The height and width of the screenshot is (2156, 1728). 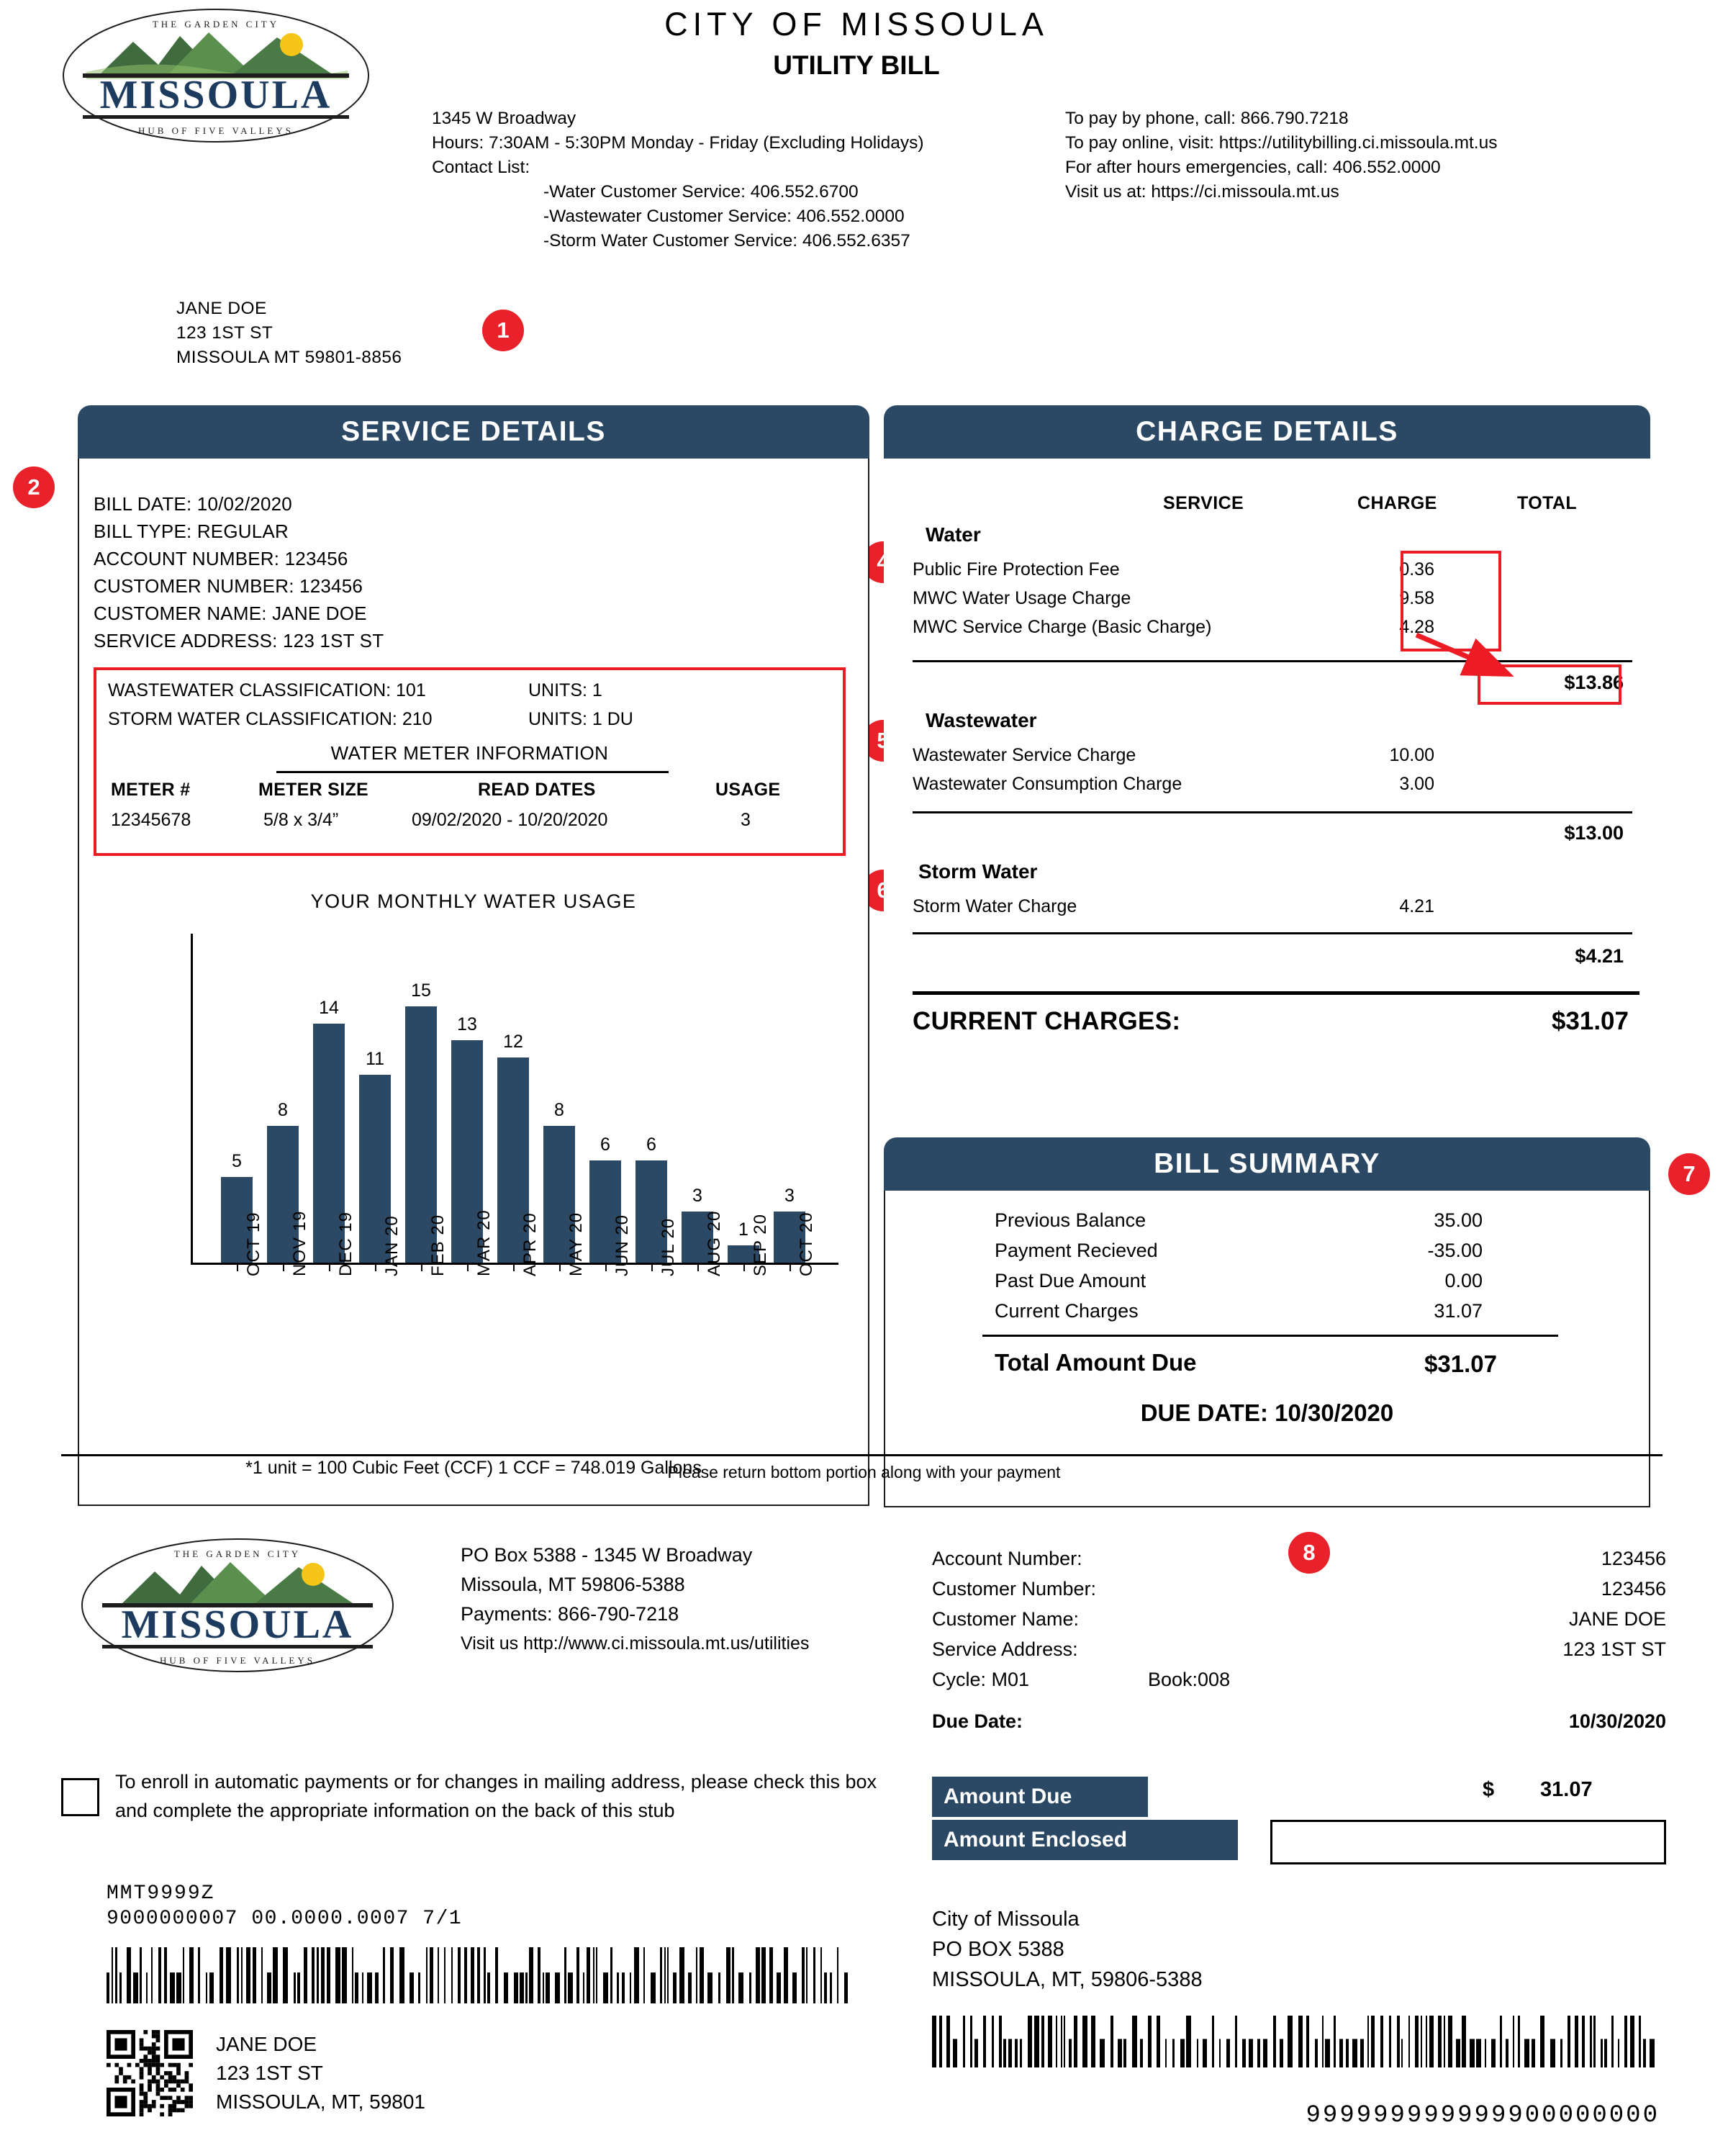 What do you see at coordinates (607, 1555) in the screenshot?
I see `stub-po-box: PO Box 5388 - 1345 W Broadway` at bounding box center [607, 1555].